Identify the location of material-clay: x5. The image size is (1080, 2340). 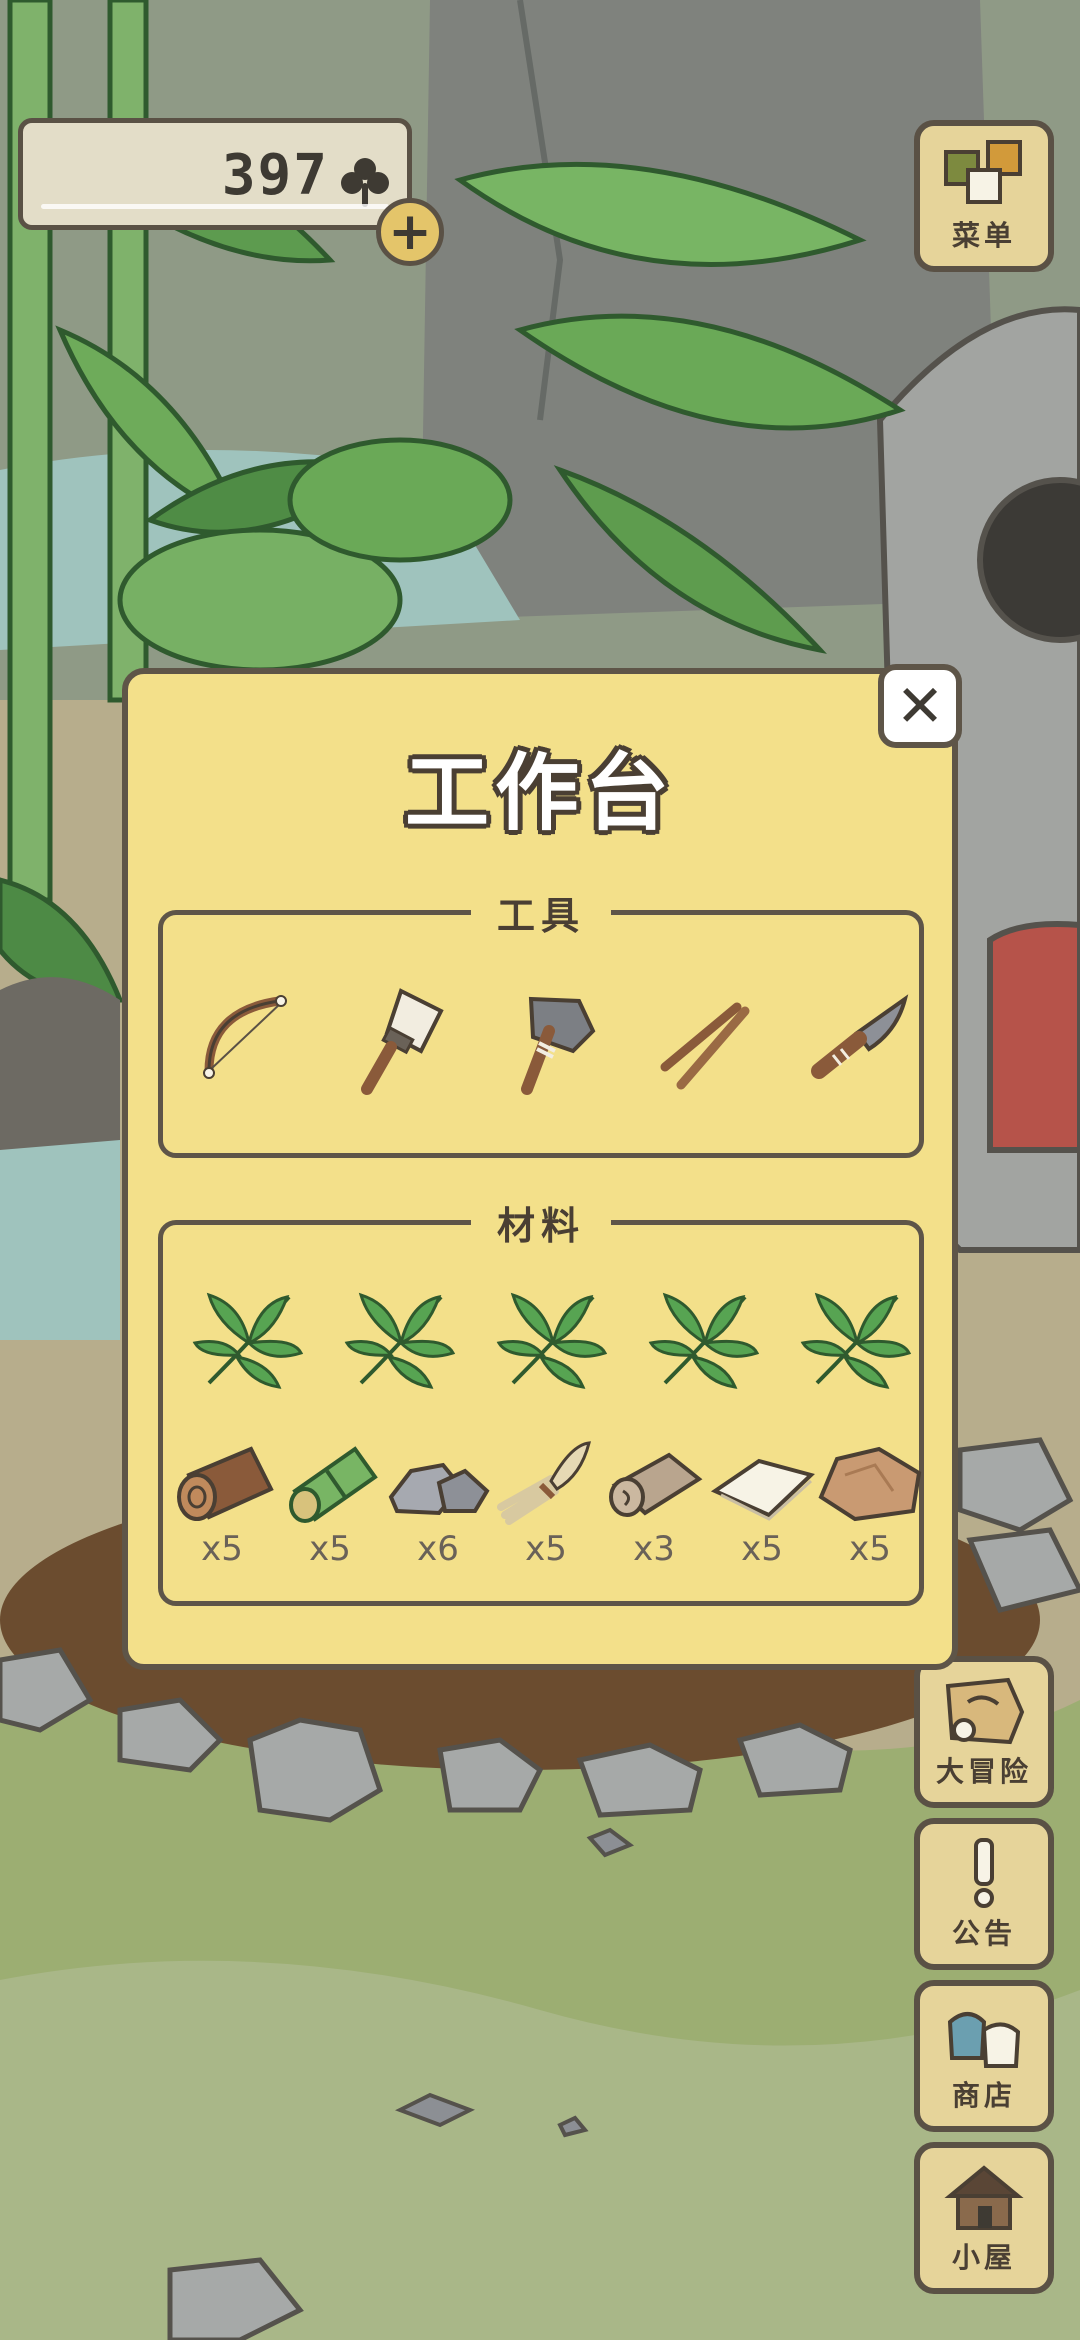
(870, 1510).